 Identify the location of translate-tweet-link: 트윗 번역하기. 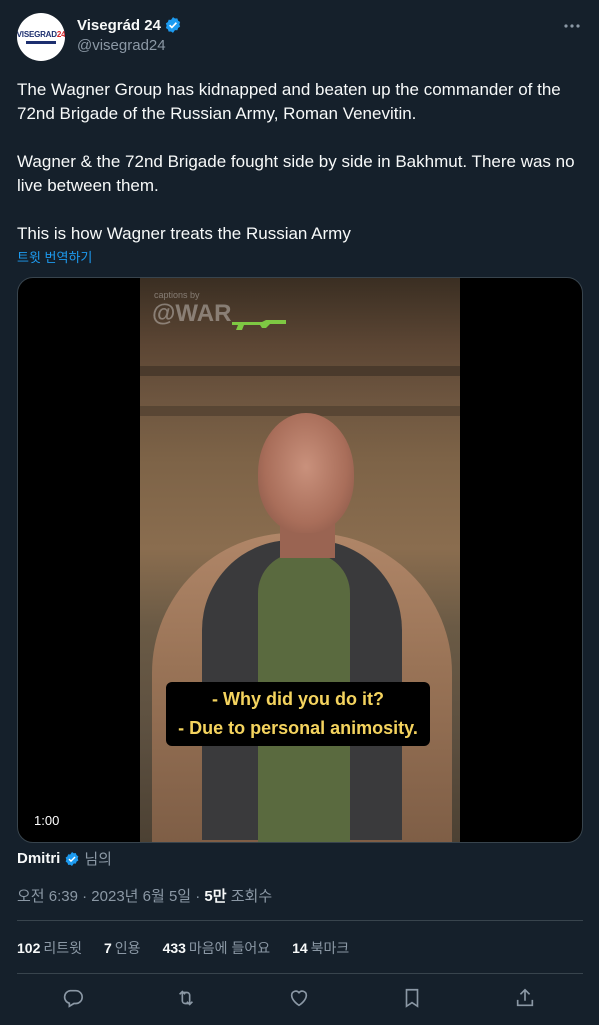
(54, 256).